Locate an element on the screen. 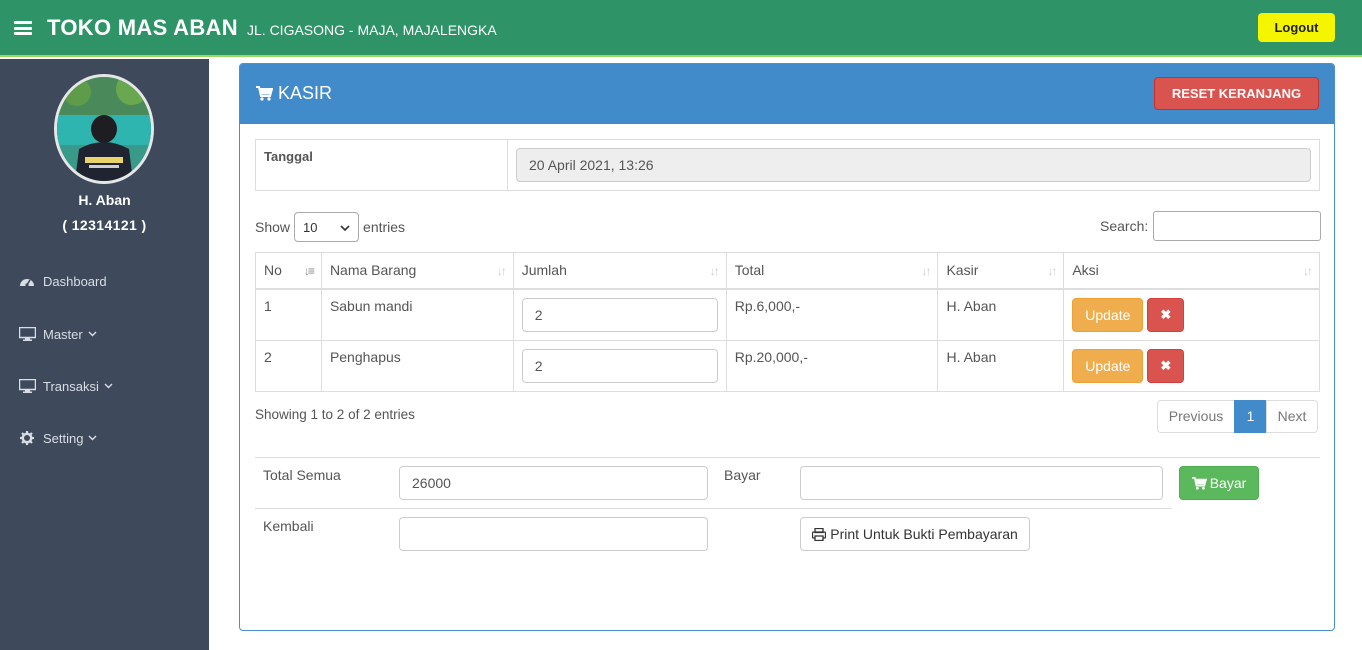 Image resolution: width=1362 pixels, height=650 pixels. sidebar-item-transaksi: Transaksi is located at coordinates (65, 386).